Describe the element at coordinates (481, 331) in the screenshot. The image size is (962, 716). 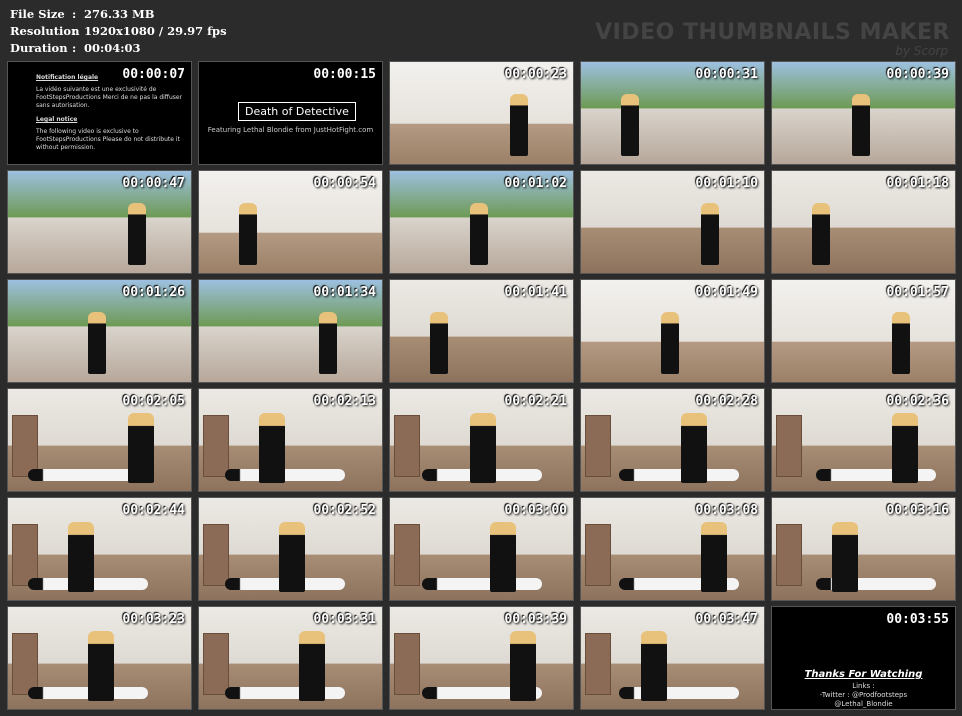
I see `thumbnail: 00:01:41` at that location.